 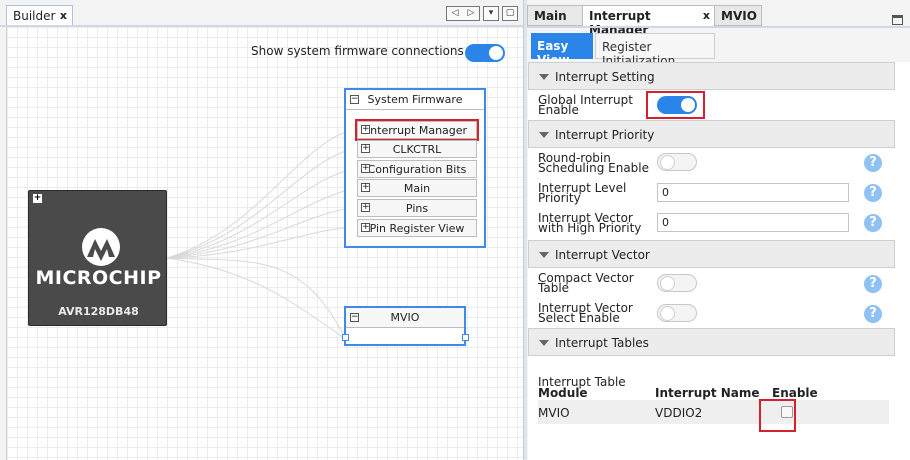 I want to click on panel-tabs: Main Interrupt Manager x MVIO, so click(x=718, y=21).